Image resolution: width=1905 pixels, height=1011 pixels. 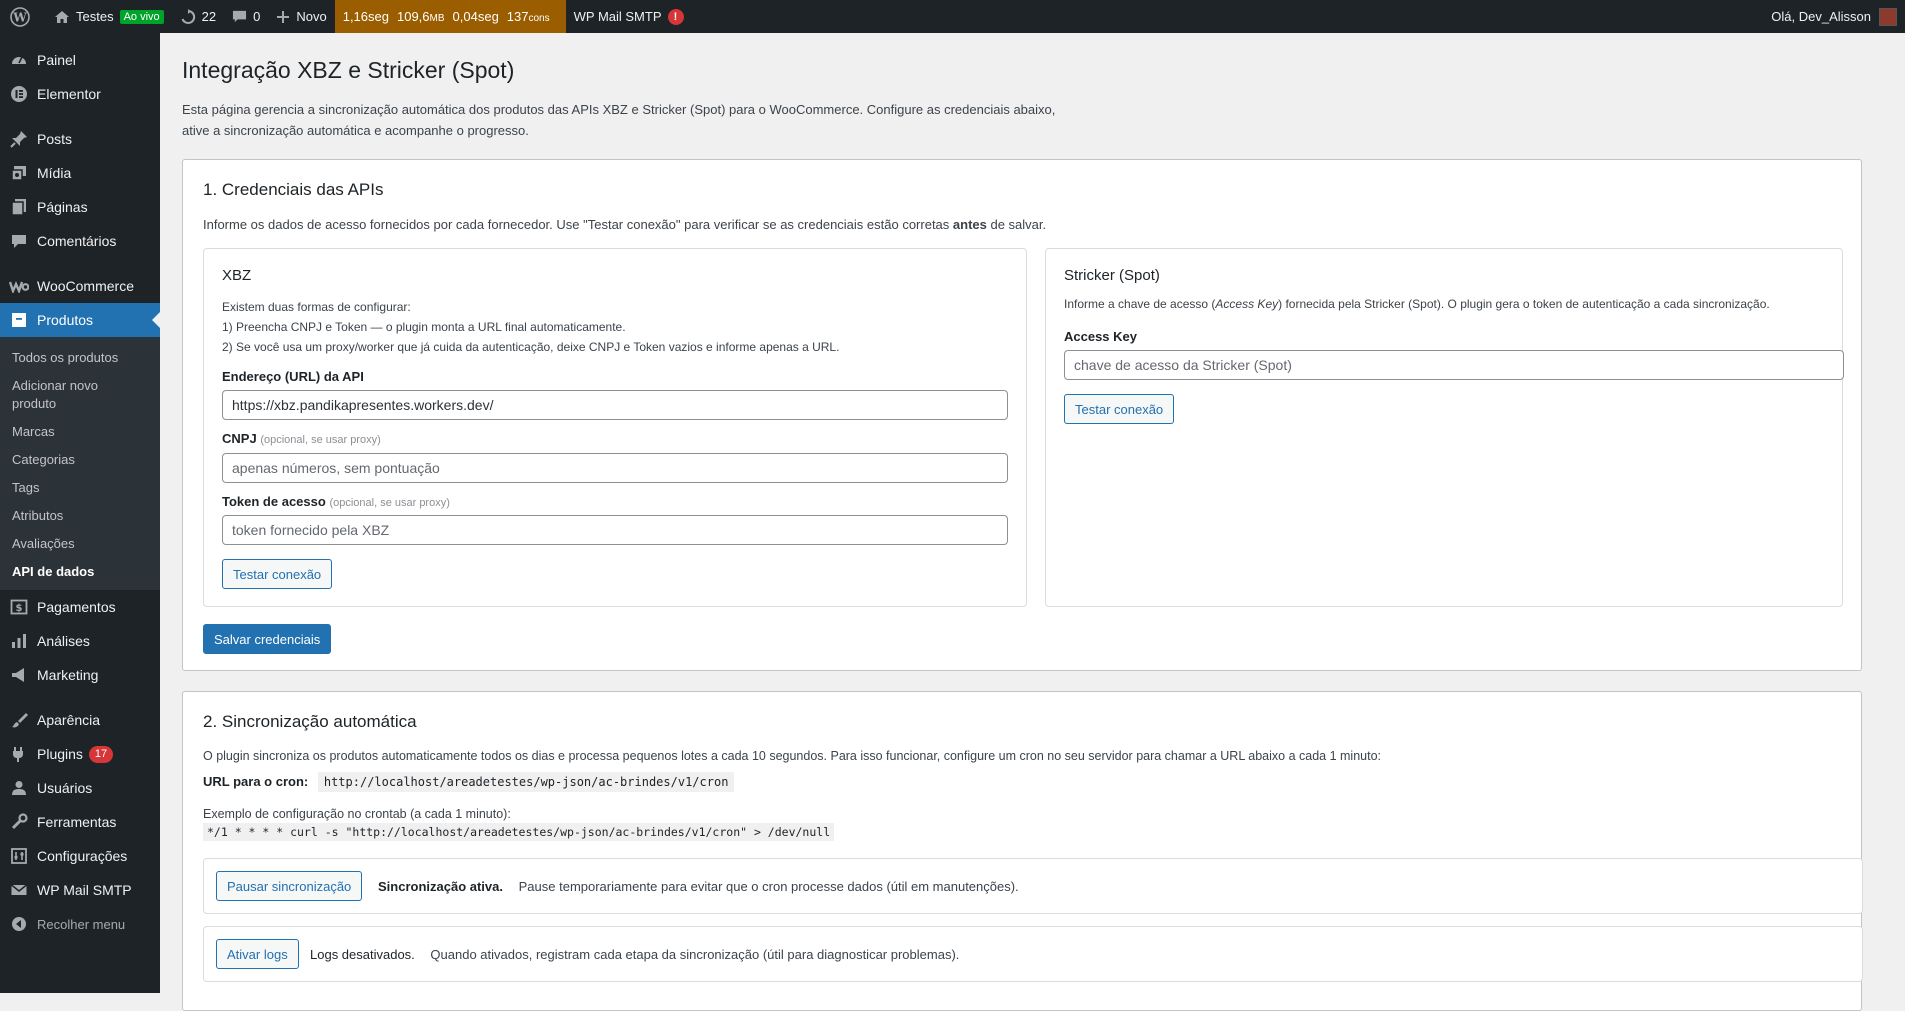 I want to click on updates-icon, so click(x=188, y=16).